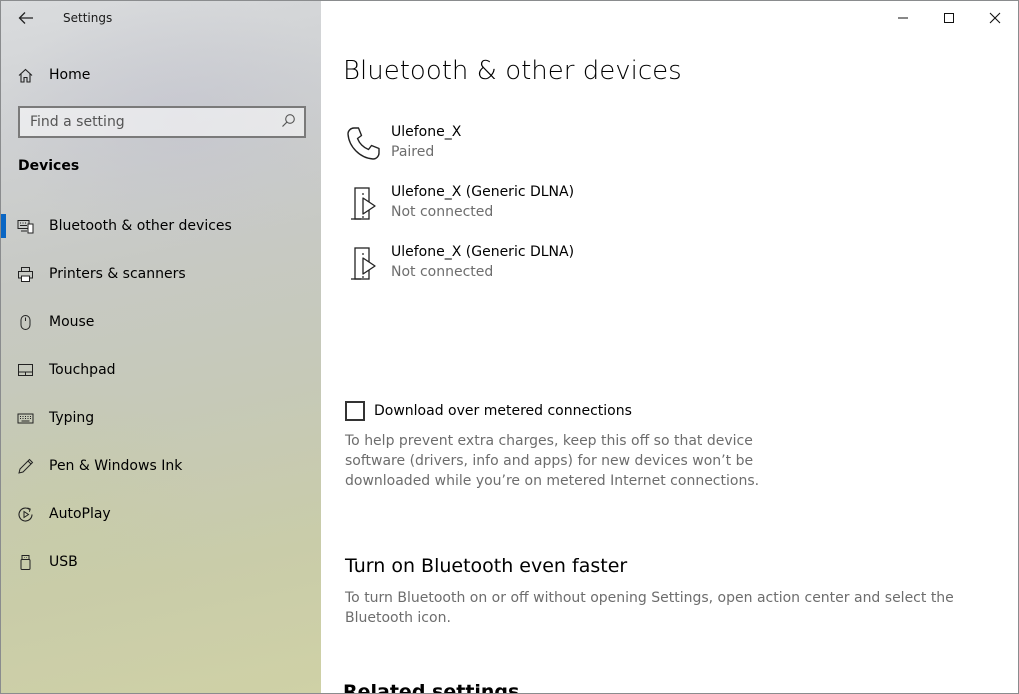  I want to click on minimize-icon, so click(903, 17).